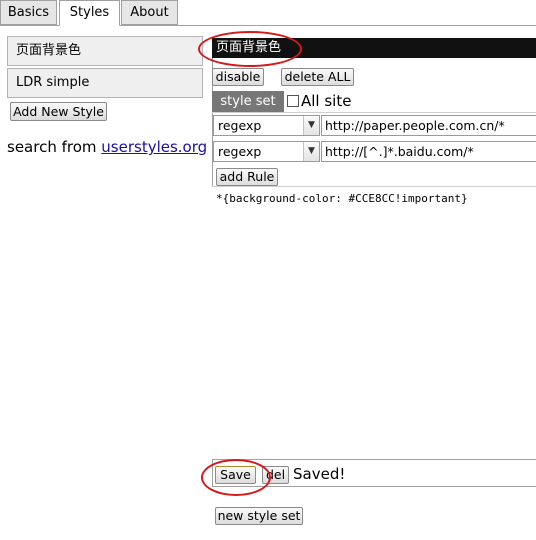  What do you see at coordinates (319, 474) in the screenshot?
I see `save-status-text: Saved!` at bounding box center [319, 474].